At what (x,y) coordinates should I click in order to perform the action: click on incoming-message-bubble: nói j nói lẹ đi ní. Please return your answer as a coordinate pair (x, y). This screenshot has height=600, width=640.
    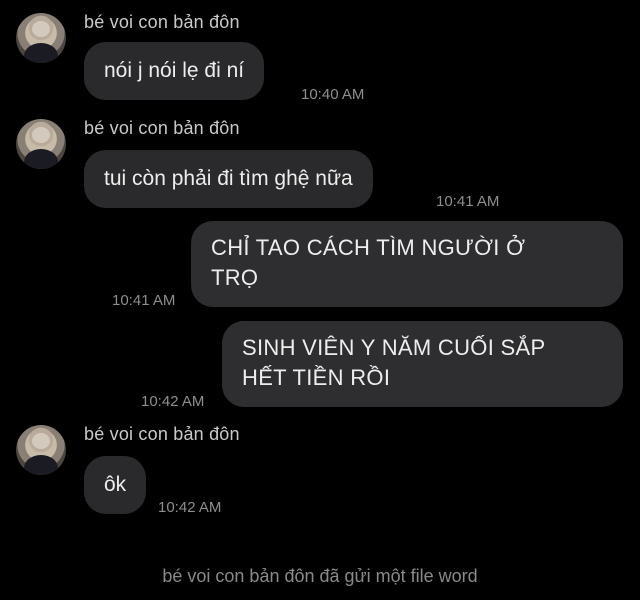
    Looking at the image, I should click on (174, 71).